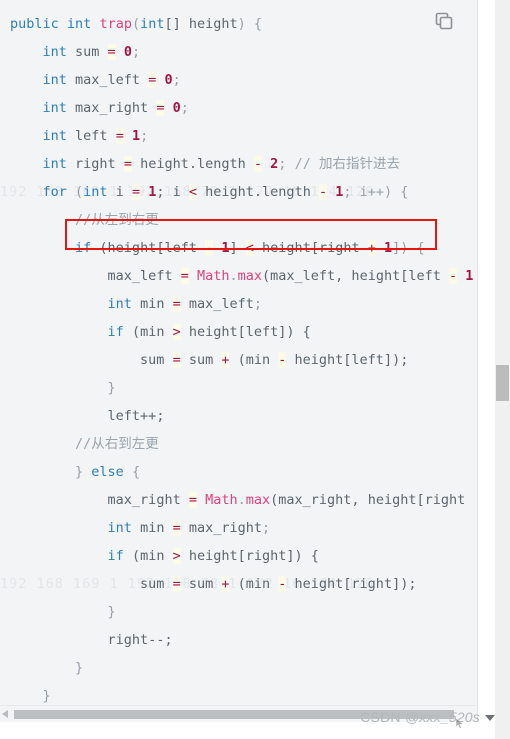 The width and height of the screenshot is (510, 739). What do you see at coordinates (243, 80) in the screenshot?
I see `code-line: int max_left = 0;` at bounding box center [243, 80].